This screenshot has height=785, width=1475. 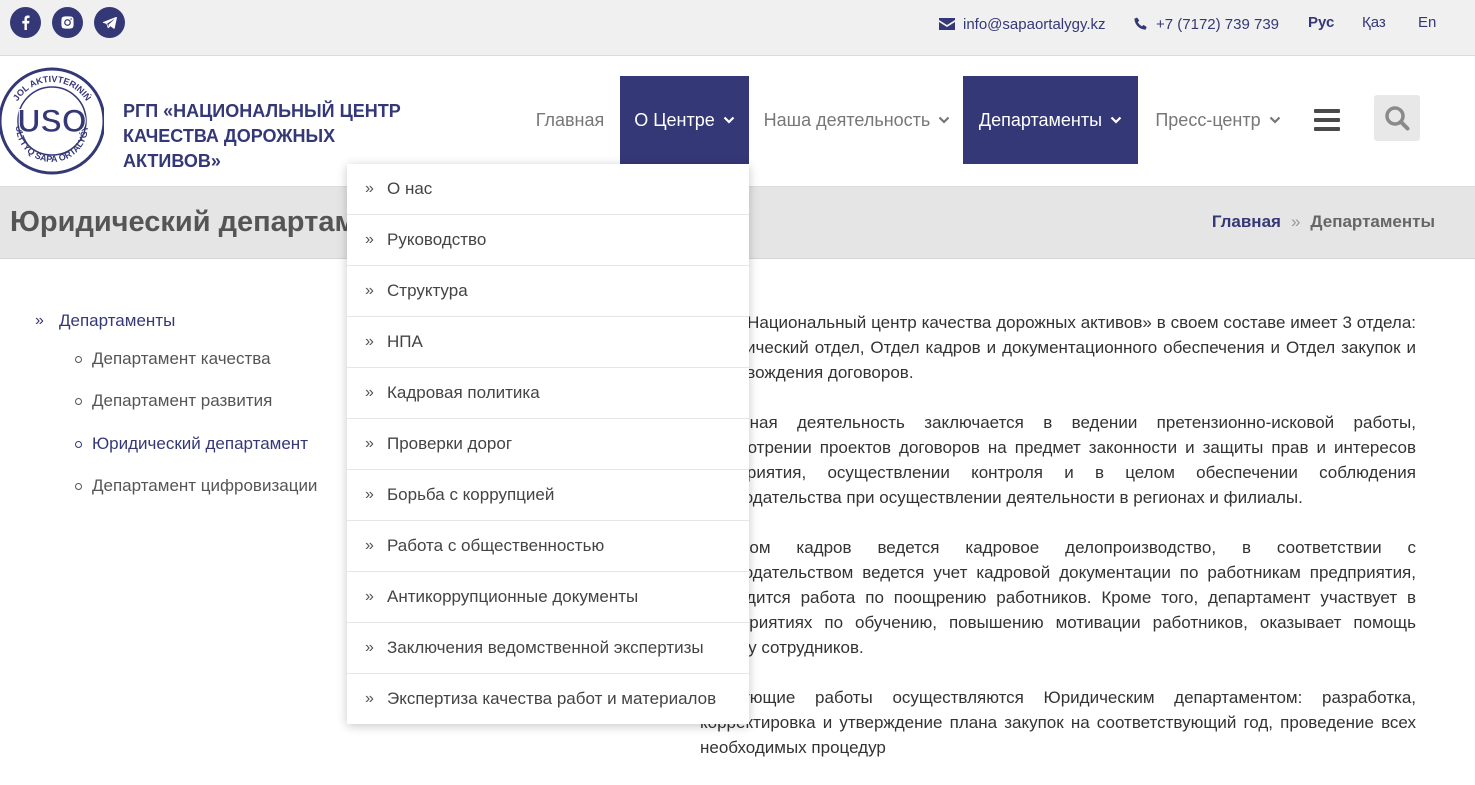 I want to click on dropdown-item-label: Борьба с коррупцией, so click(x=471, y=494).